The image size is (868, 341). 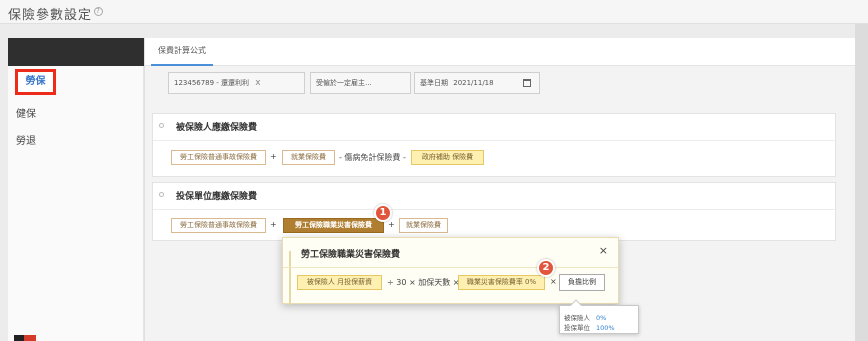 I want to click on sidebar-item-health-insurance: 健保, so click(x=26, y=112).